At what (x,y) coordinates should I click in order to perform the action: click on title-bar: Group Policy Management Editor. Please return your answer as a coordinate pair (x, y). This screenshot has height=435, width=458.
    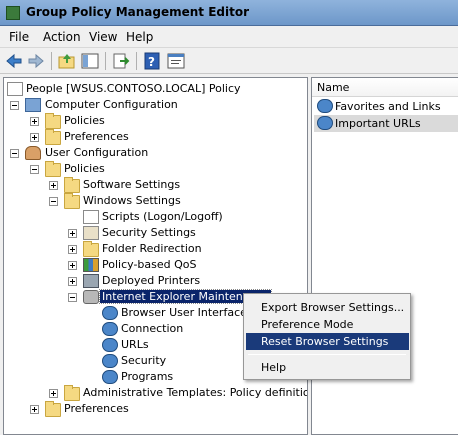
    Looking at the image, I should click on (229, 13).